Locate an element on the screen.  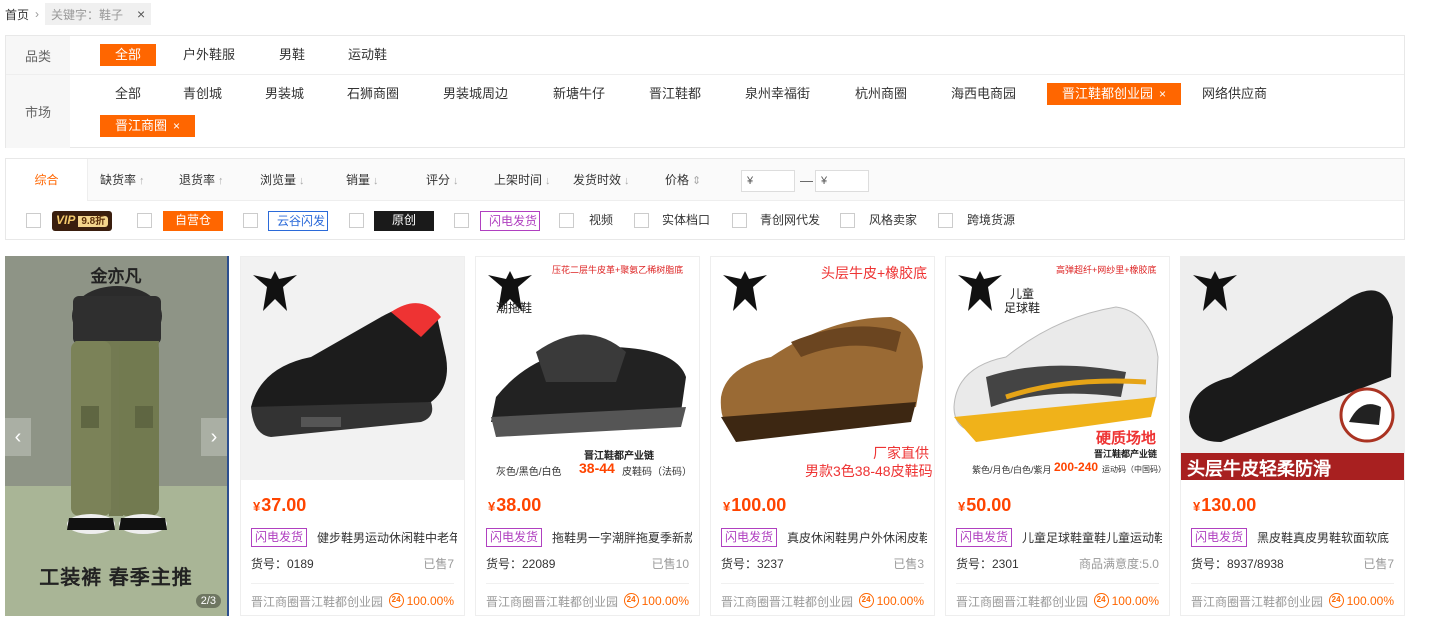
sort-price: 价格 ⇕ is located at coordinates (683, 180).